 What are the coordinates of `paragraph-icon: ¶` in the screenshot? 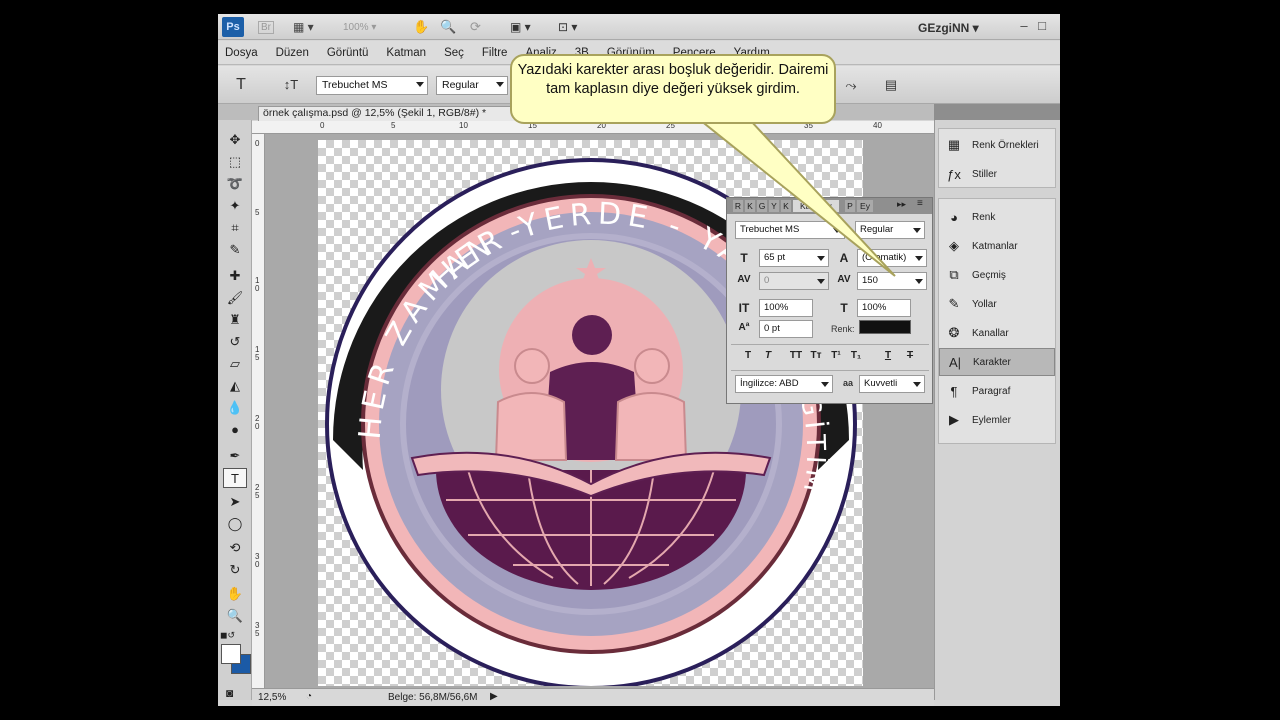 It's located at (954, 391).